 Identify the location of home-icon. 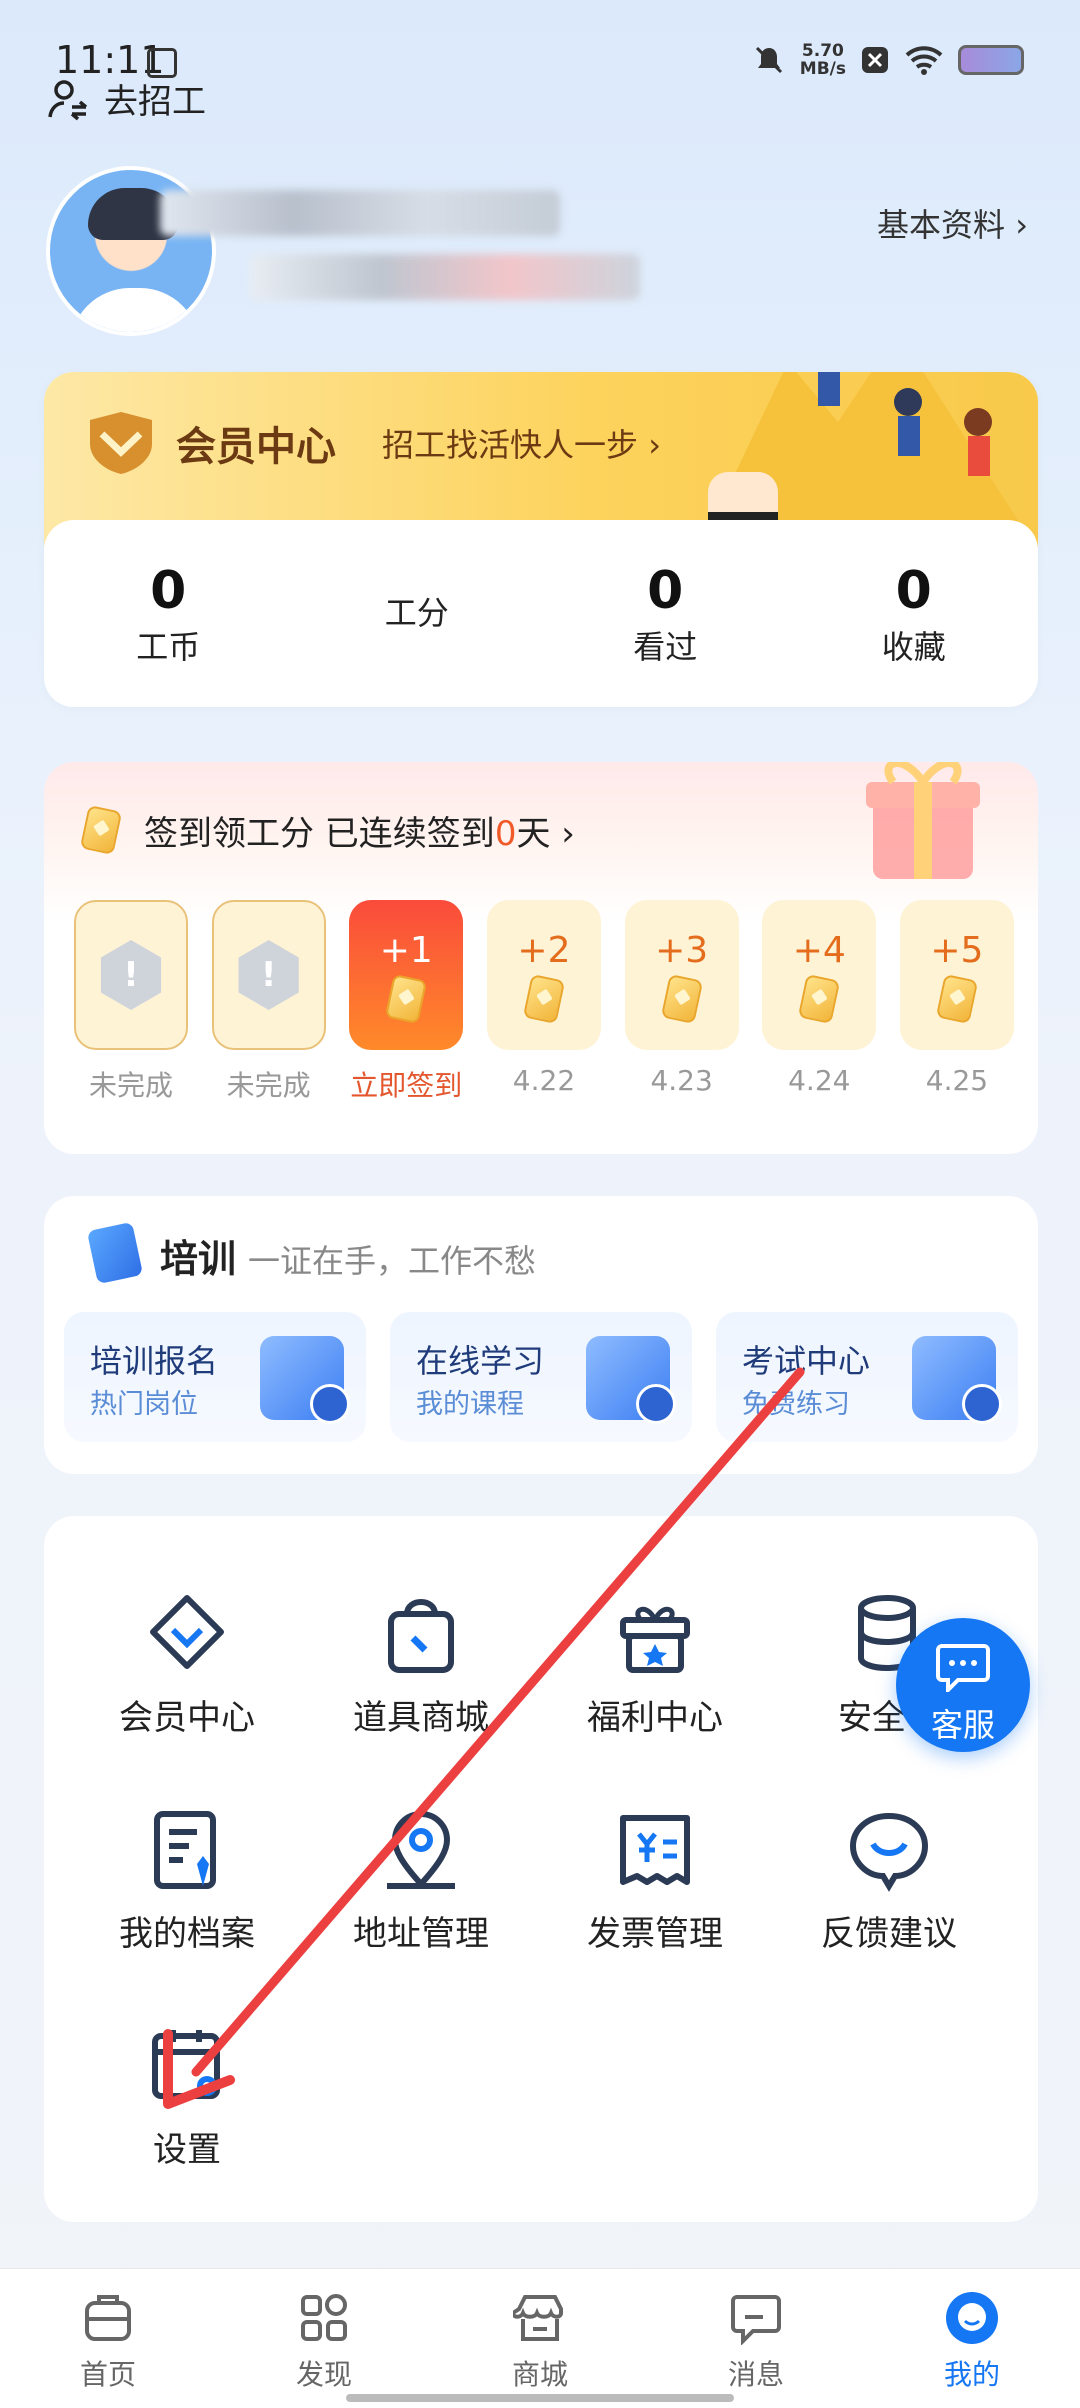
(108, 2318).